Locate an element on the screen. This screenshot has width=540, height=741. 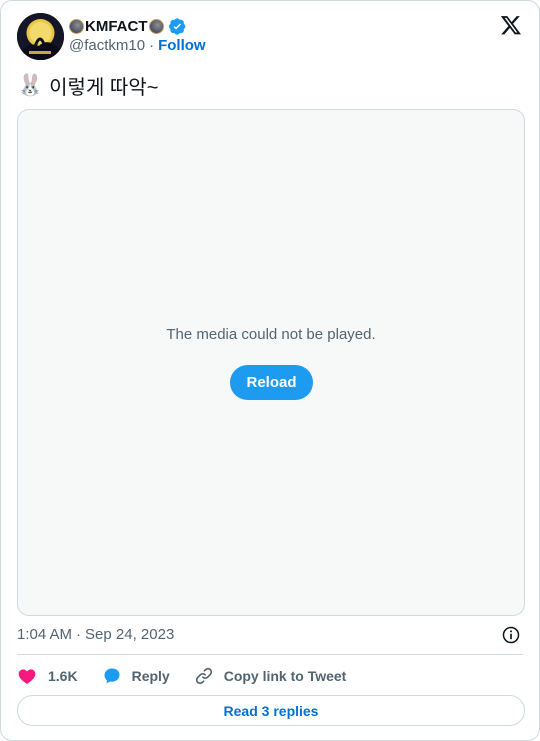
tweet-timestamp: 1:04 AM · Sep 24, 2023 is located at coordinates (95, 634).